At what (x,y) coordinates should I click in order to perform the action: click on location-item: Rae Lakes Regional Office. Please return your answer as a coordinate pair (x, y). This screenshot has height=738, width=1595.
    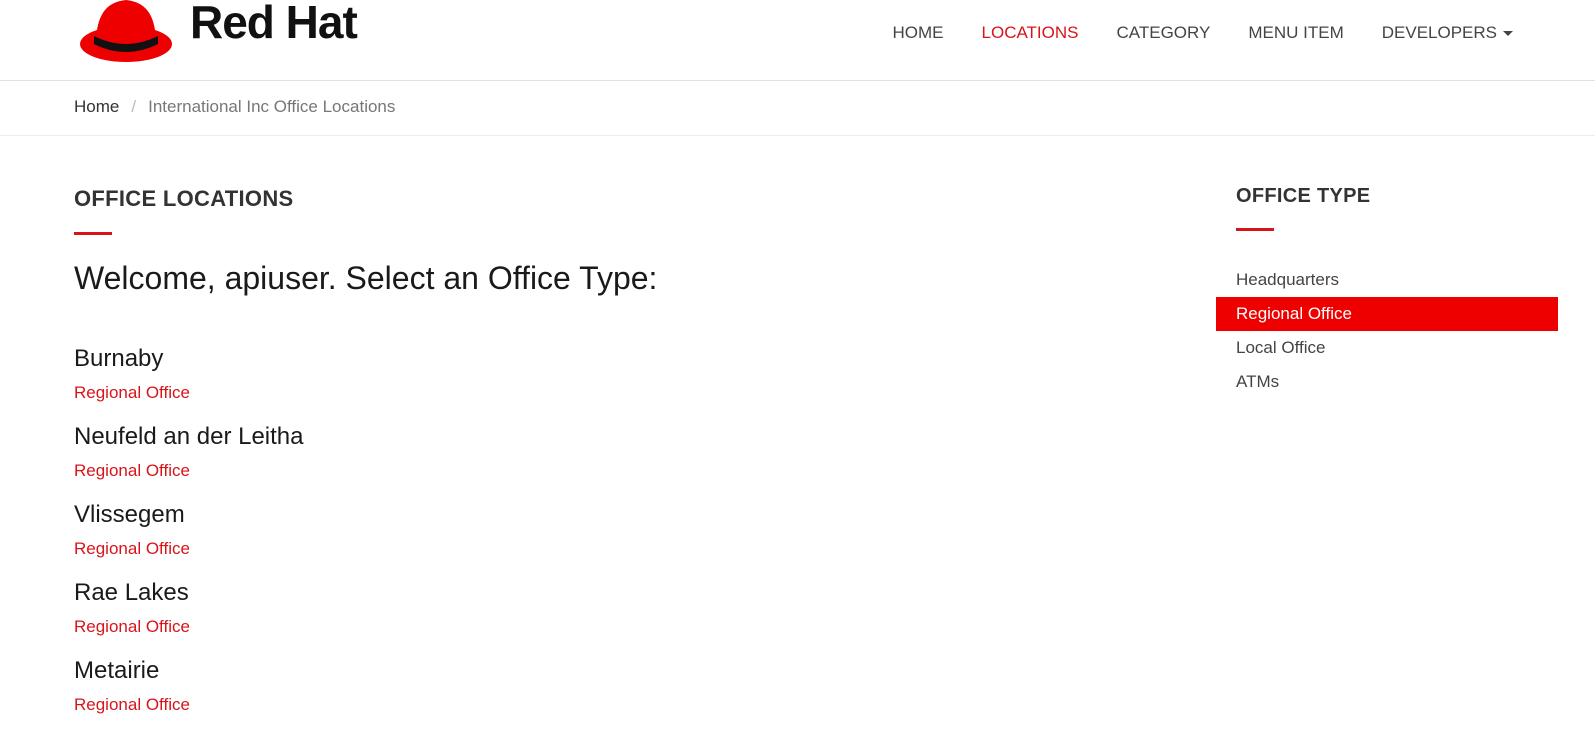
    Looking at the image, I should click on (474, 615).